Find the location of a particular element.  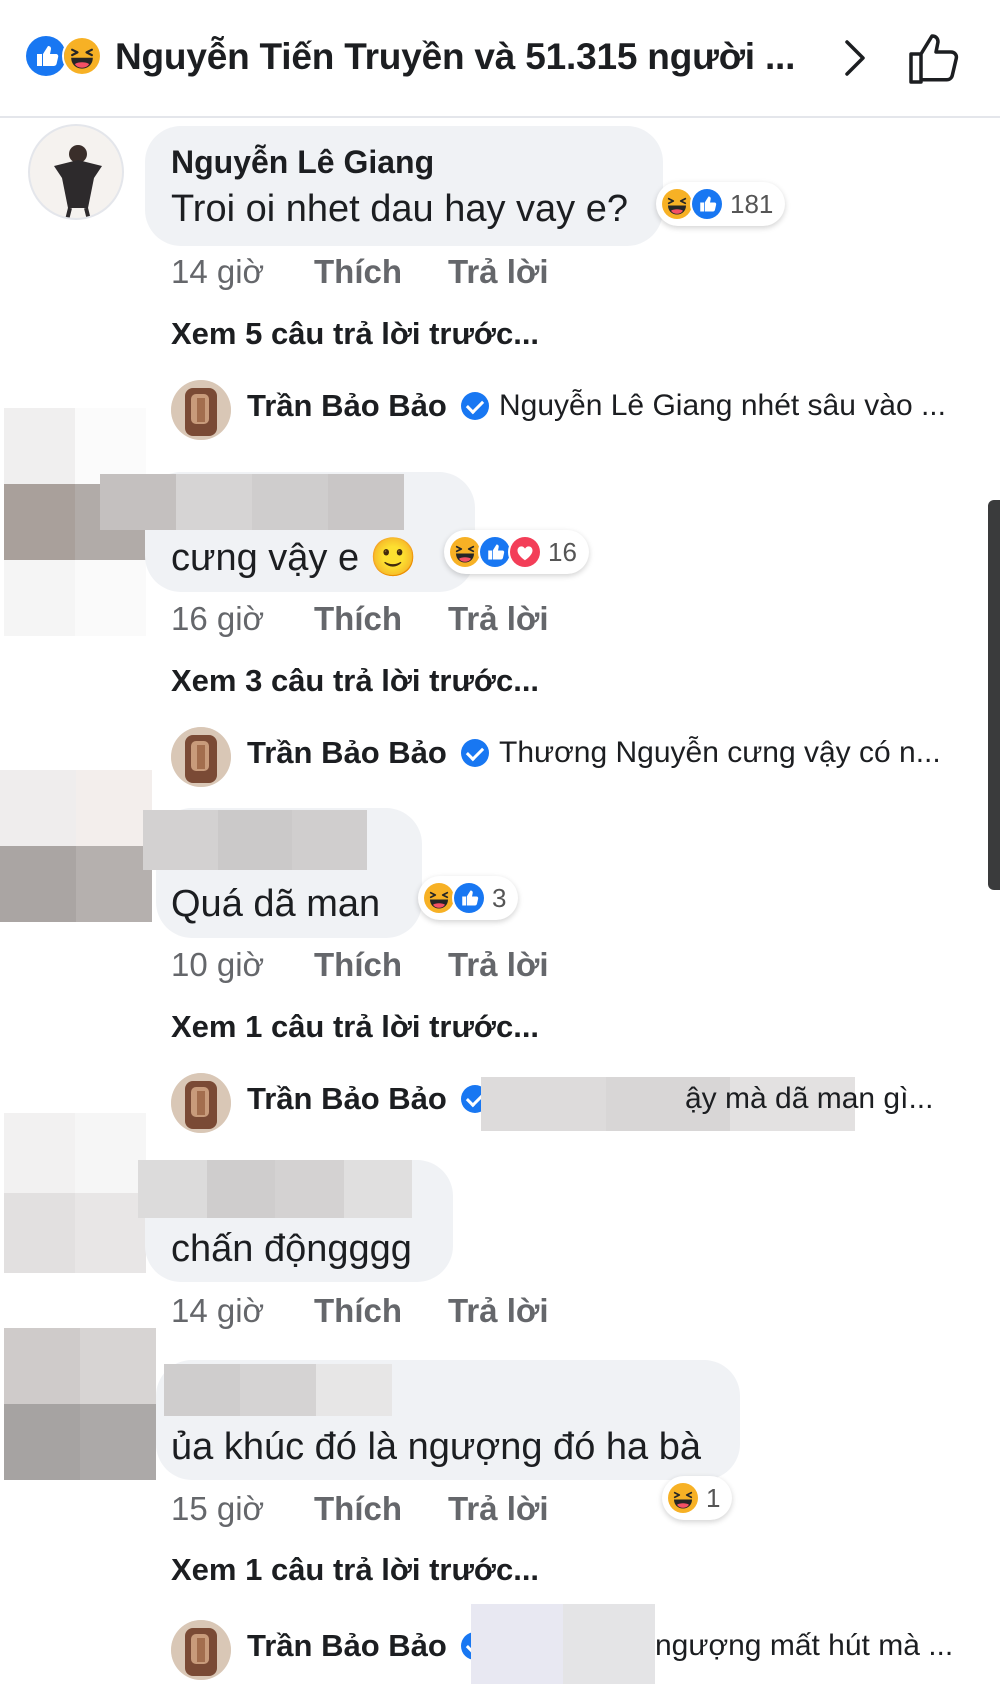

reaction-count: 16 is located at coordinates (562, 551).